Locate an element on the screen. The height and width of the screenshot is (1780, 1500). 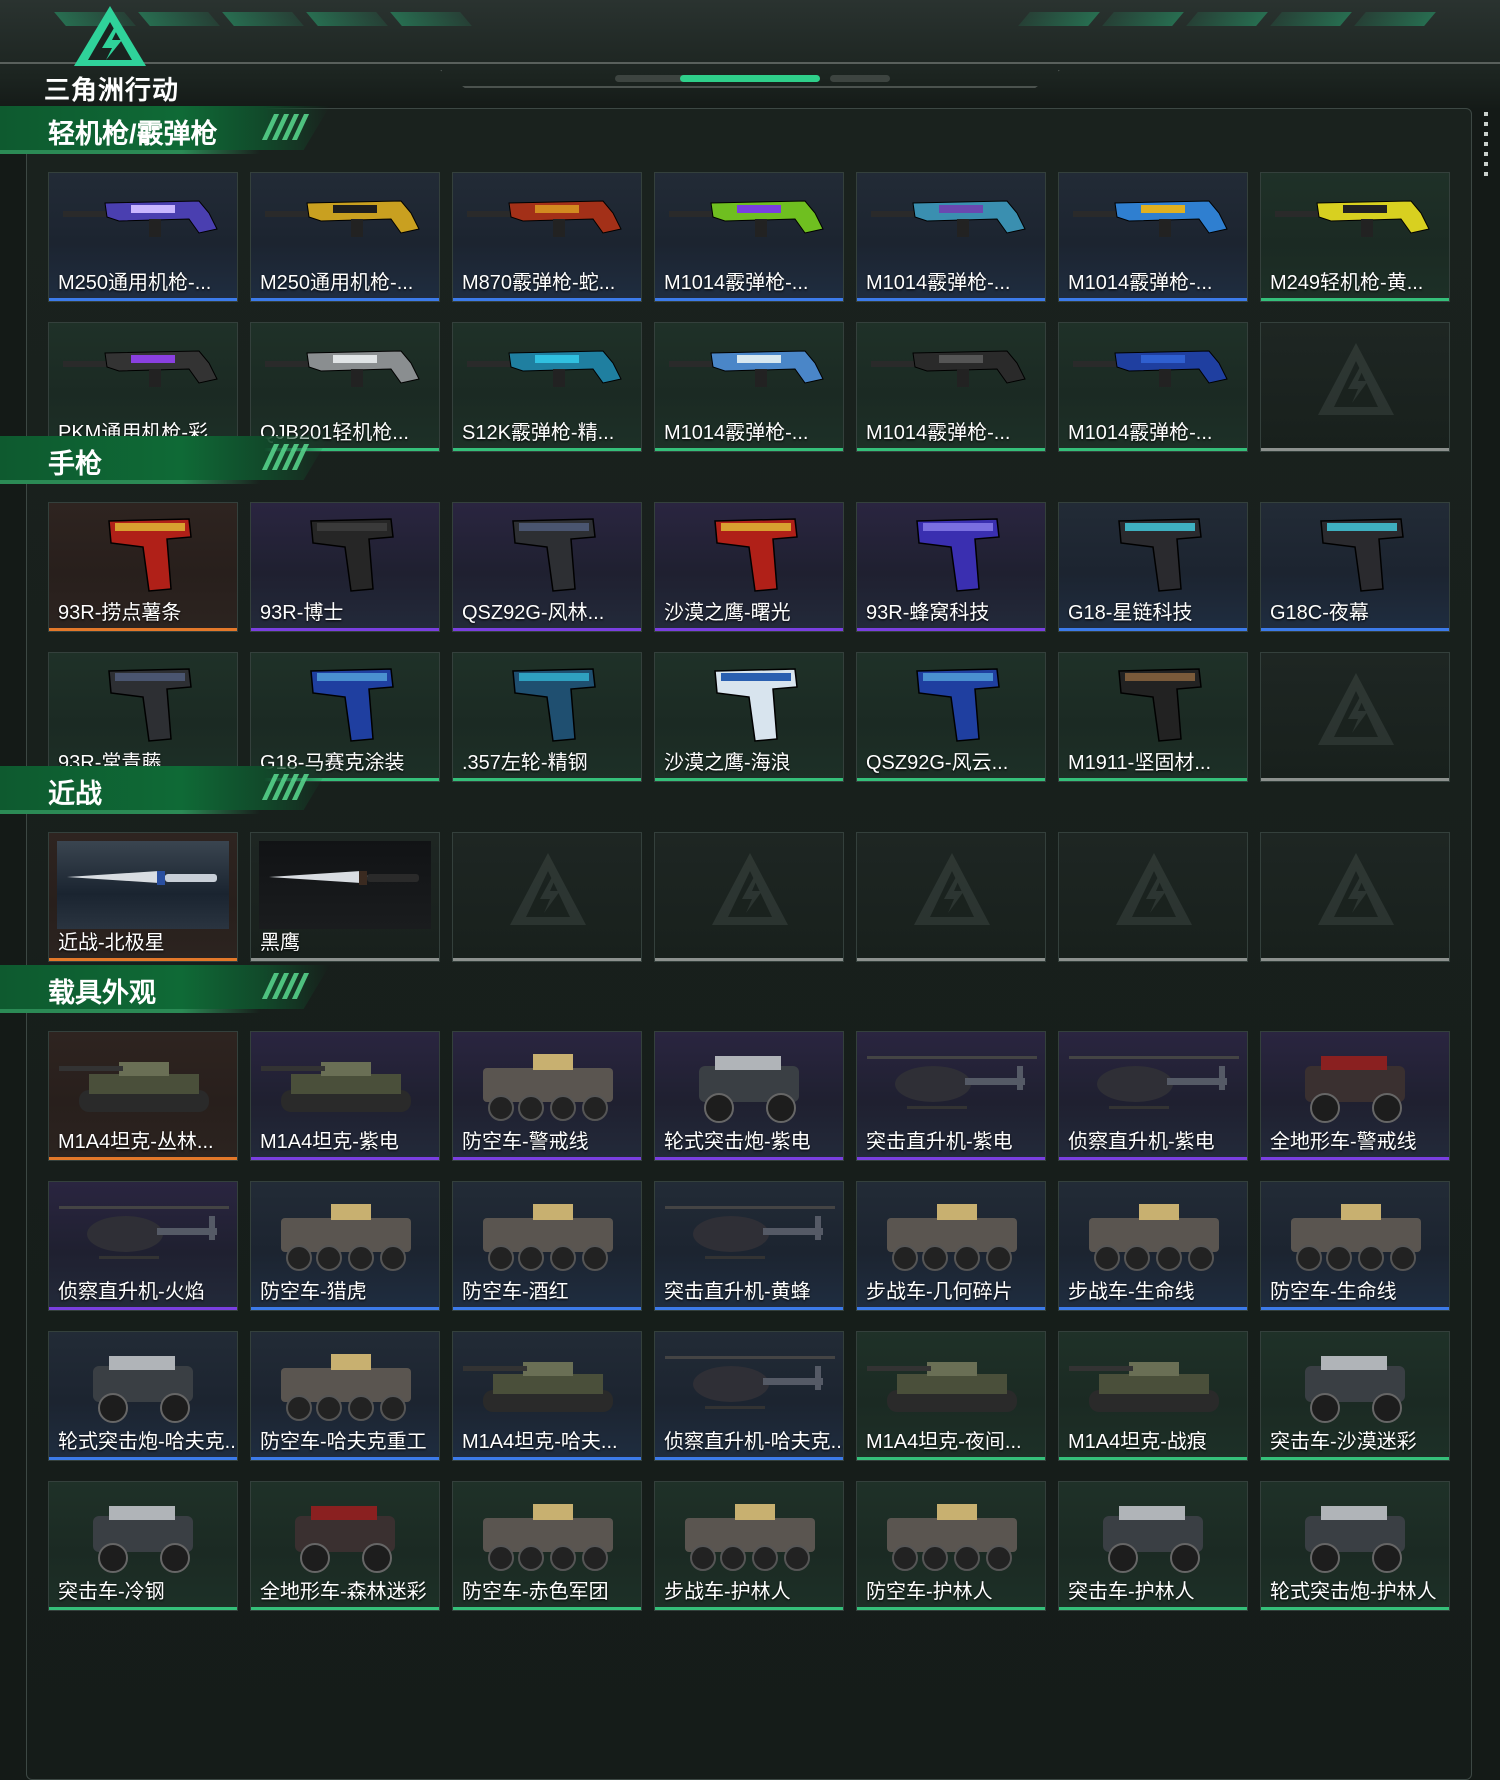
item-card: 突击直升机-黄蜂 is located at coordinates (749, 1246).